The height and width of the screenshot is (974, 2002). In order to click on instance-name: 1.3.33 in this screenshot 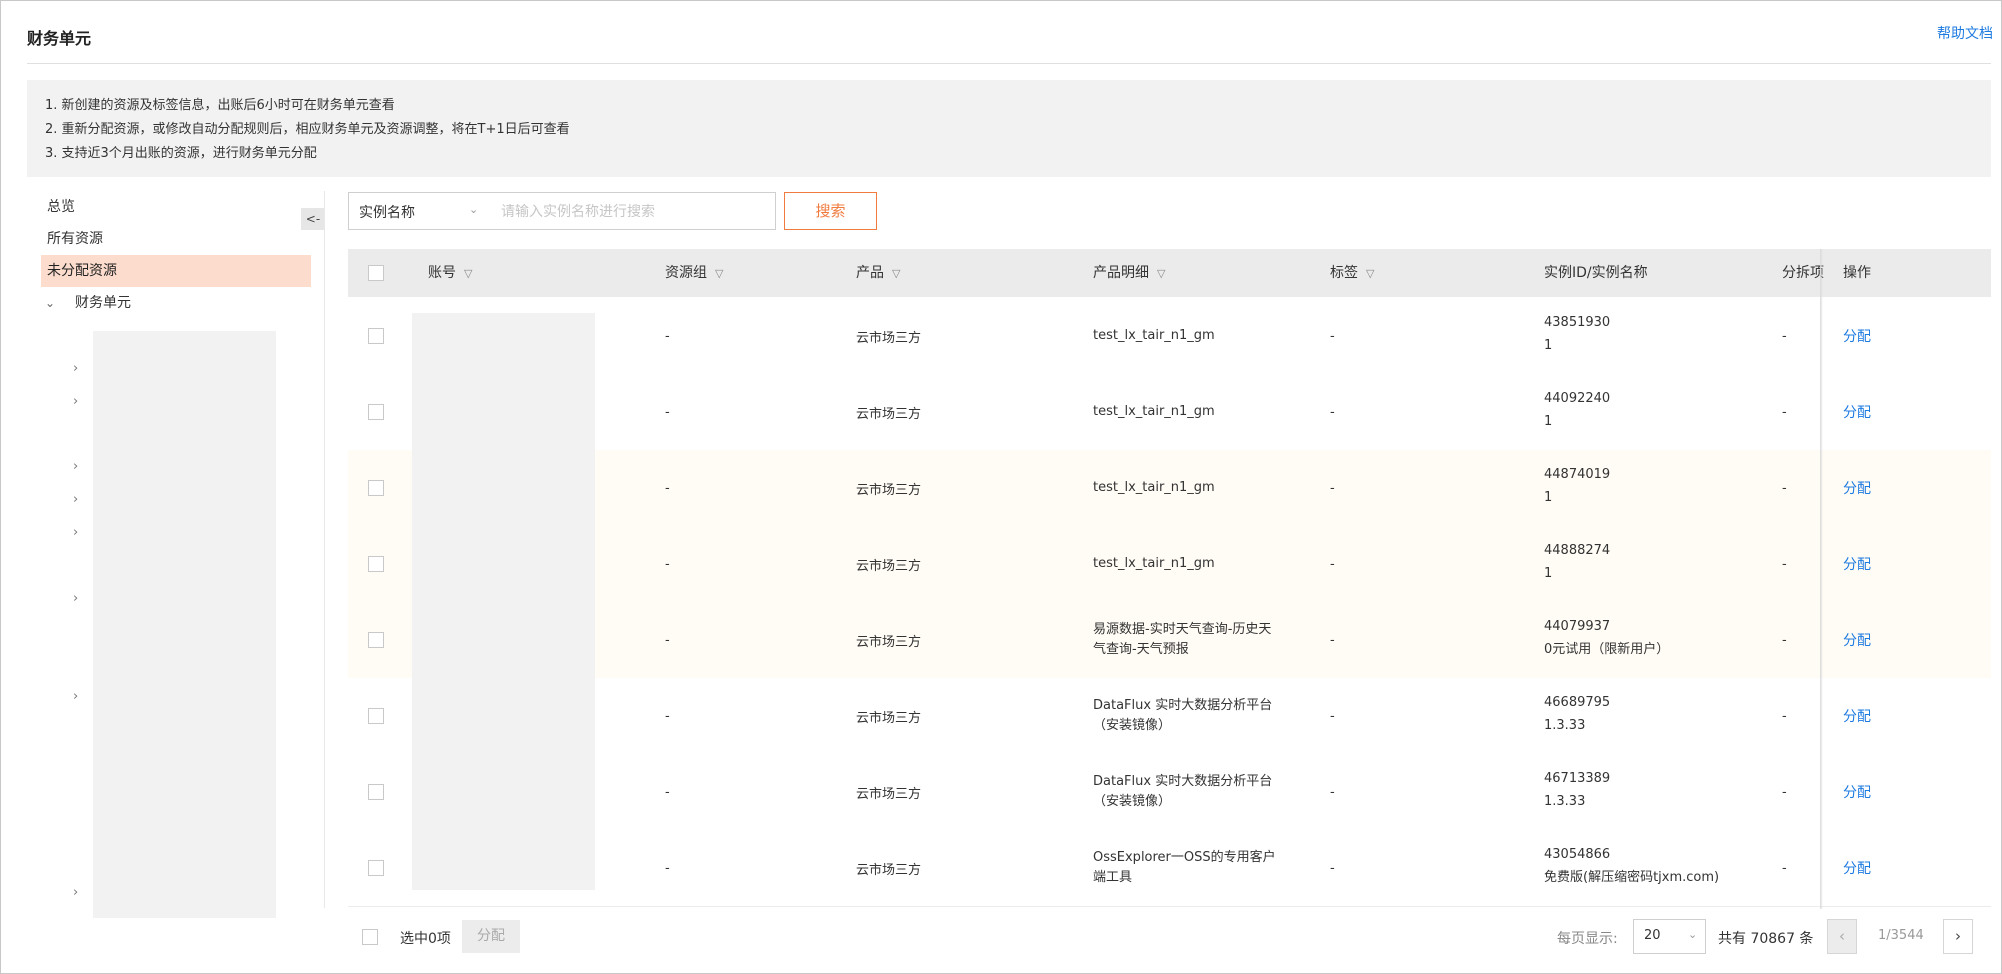, I will do `click(1565, 725)`.